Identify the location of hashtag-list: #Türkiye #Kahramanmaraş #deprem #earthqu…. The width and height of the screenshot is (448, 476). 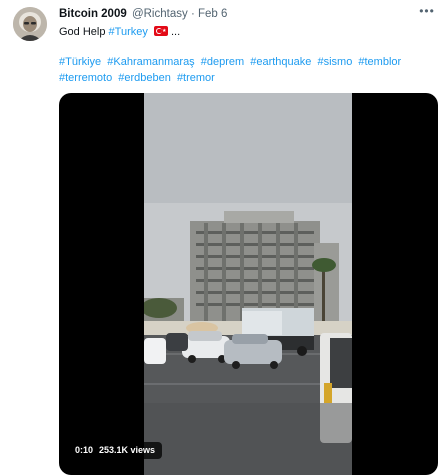
(245, 70).